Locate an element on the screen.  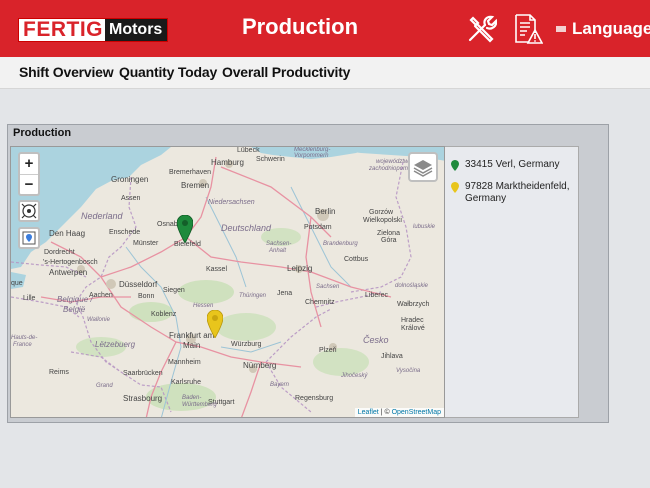
locate-button is located at coordinates (29, 238).